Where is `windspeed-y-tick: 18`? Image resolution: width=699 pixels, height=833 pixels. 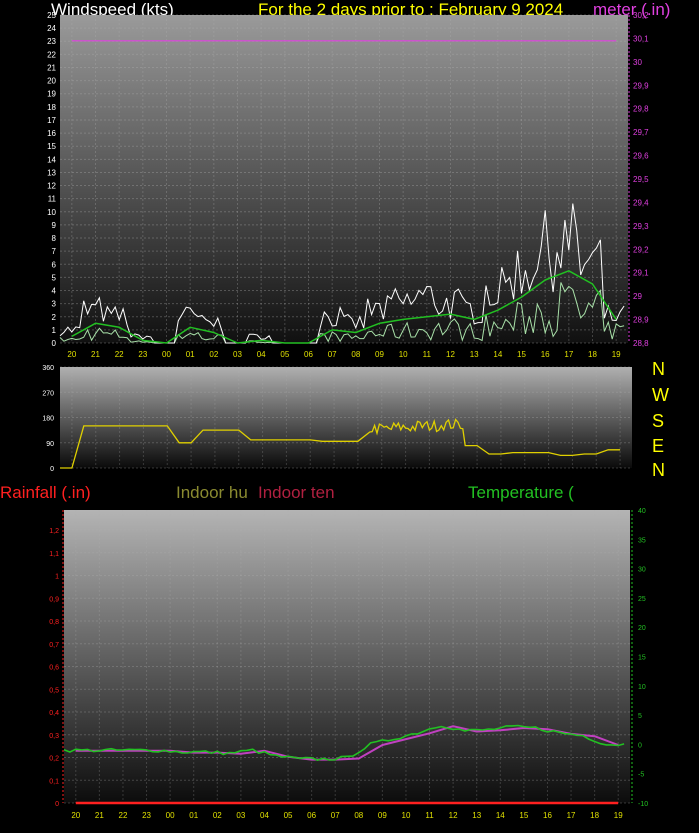
windspeed-y-tick: 18 is located at coordinates (51, 107).